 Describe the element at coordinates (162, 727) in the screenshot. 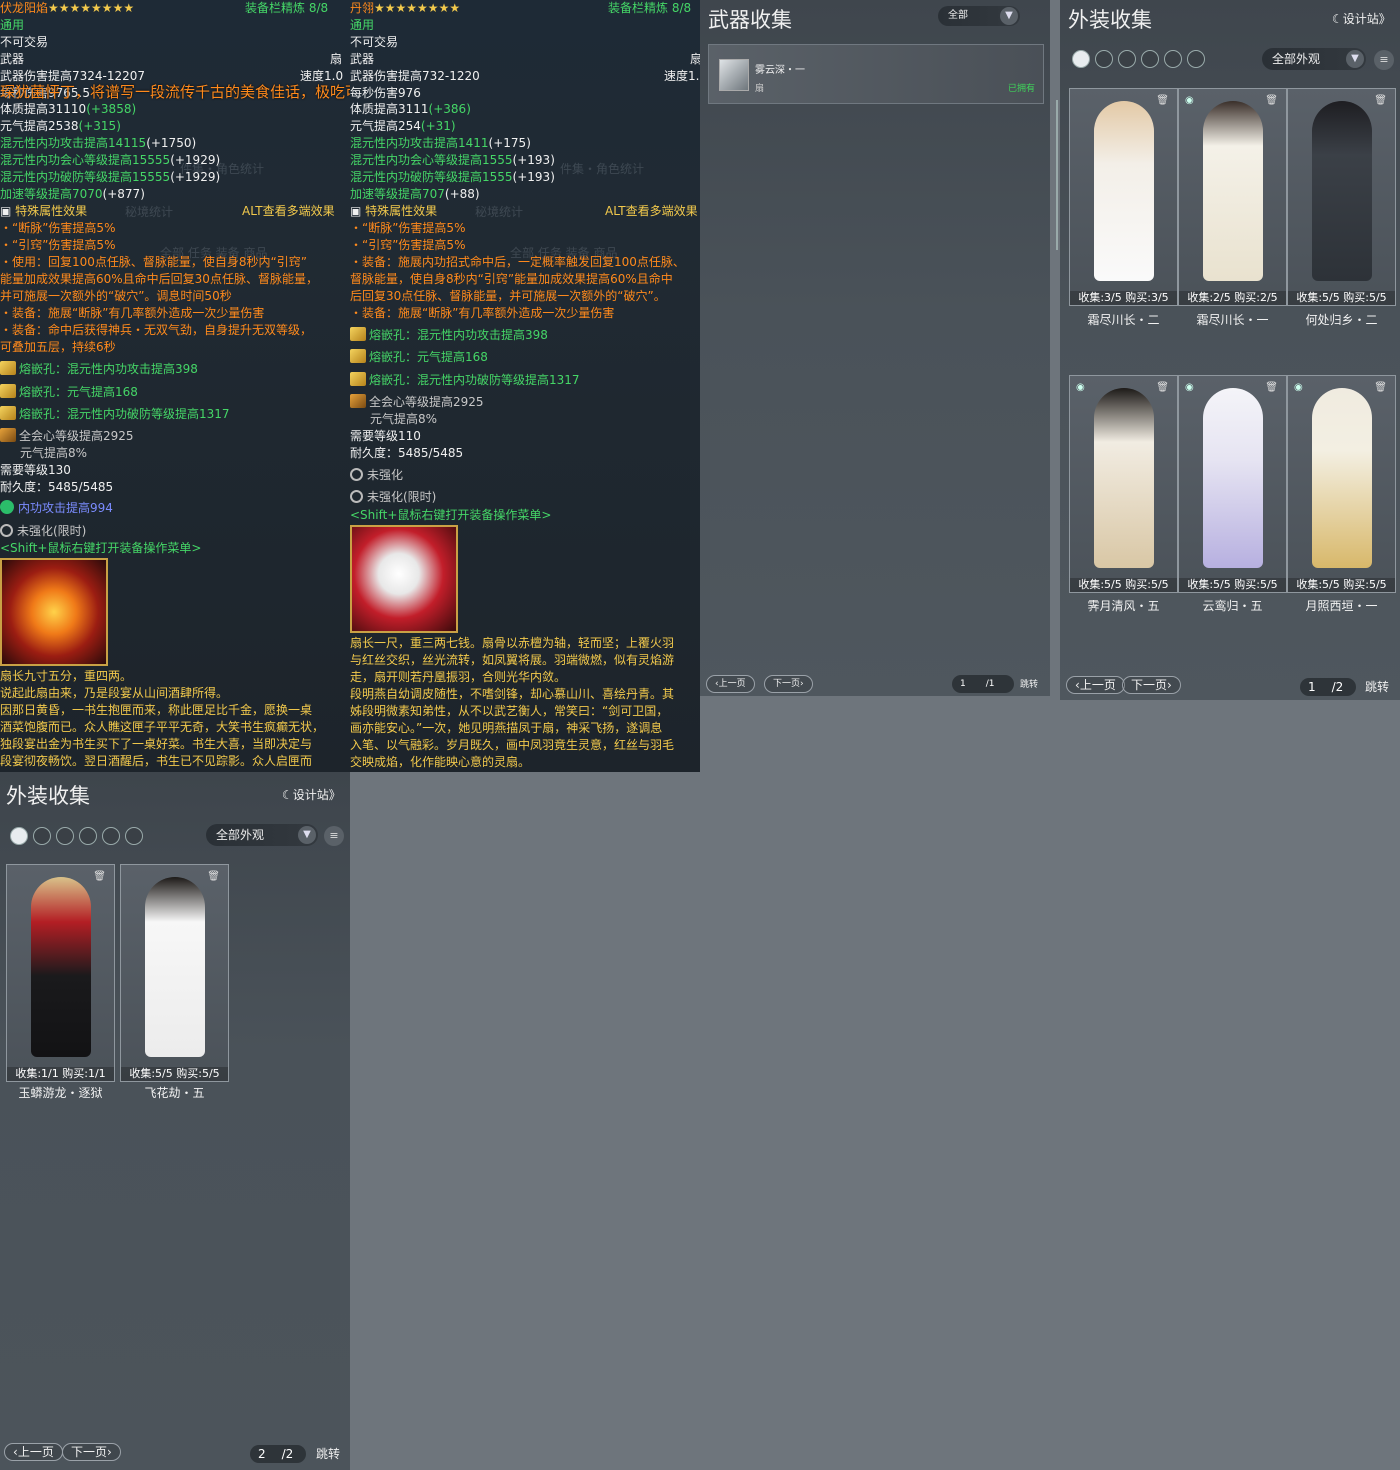

I see `desc-line: 酒菜饱腹而已。众人瞧这匣子平平无奇，大笑书生疯癫无状，` at that location.